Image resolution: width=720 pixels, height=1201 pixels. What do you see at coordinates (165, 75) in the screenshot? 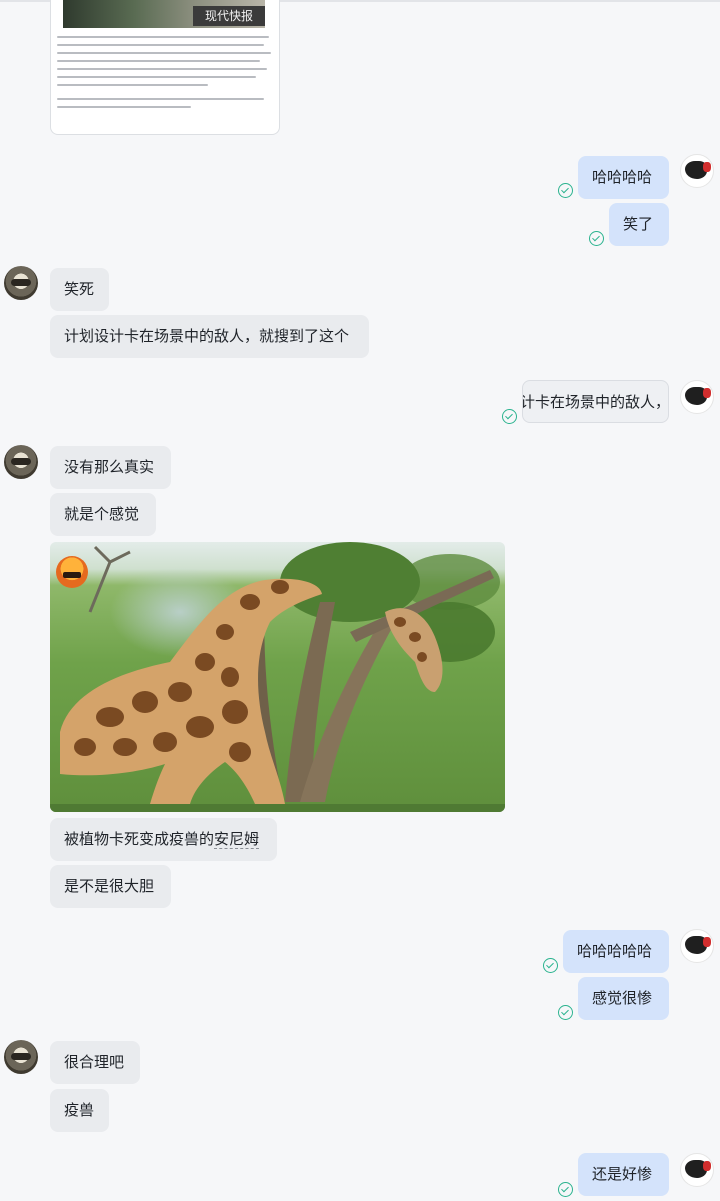
I see `newspaper-text-lines` at bounding box center [165, 75].